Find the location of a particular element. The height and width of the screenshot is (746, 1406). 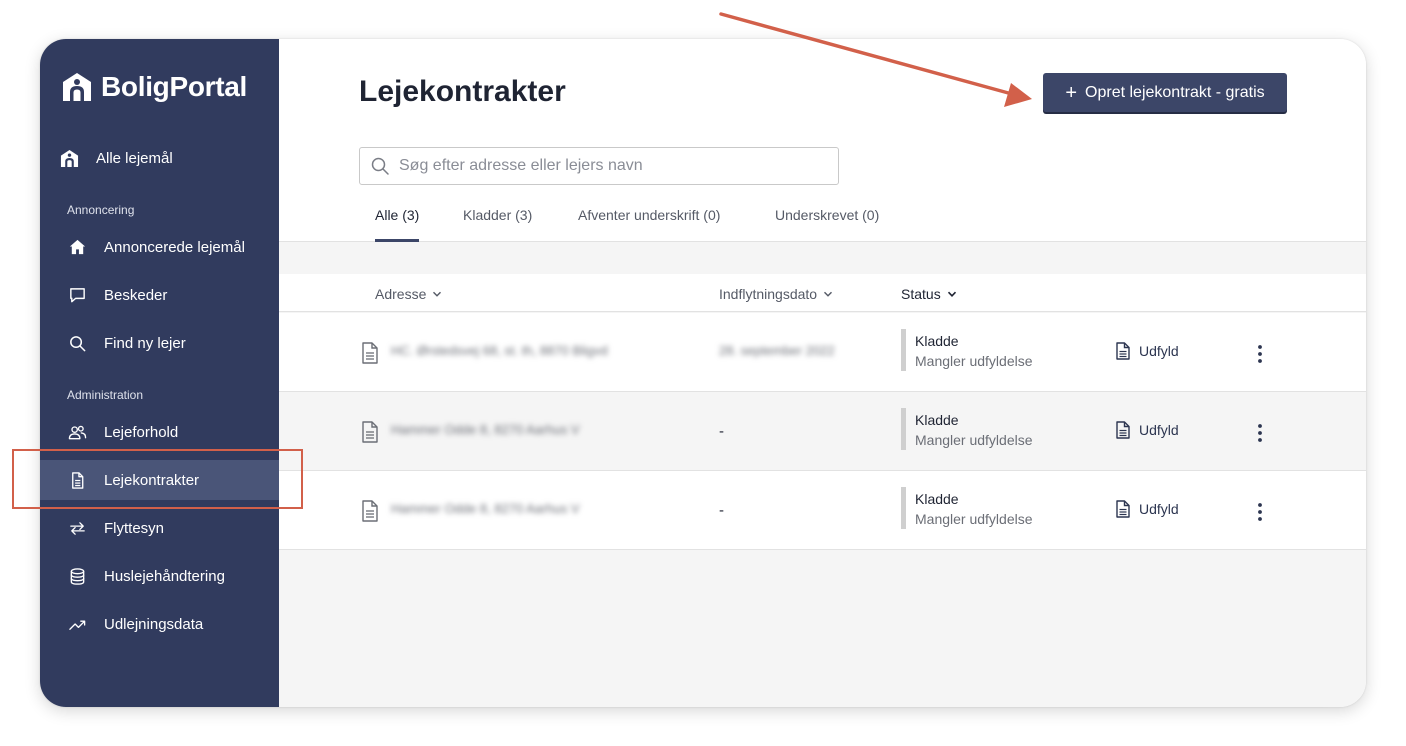

sidebar-item-label: Lejeforhold is located at coordinates (141, 432).